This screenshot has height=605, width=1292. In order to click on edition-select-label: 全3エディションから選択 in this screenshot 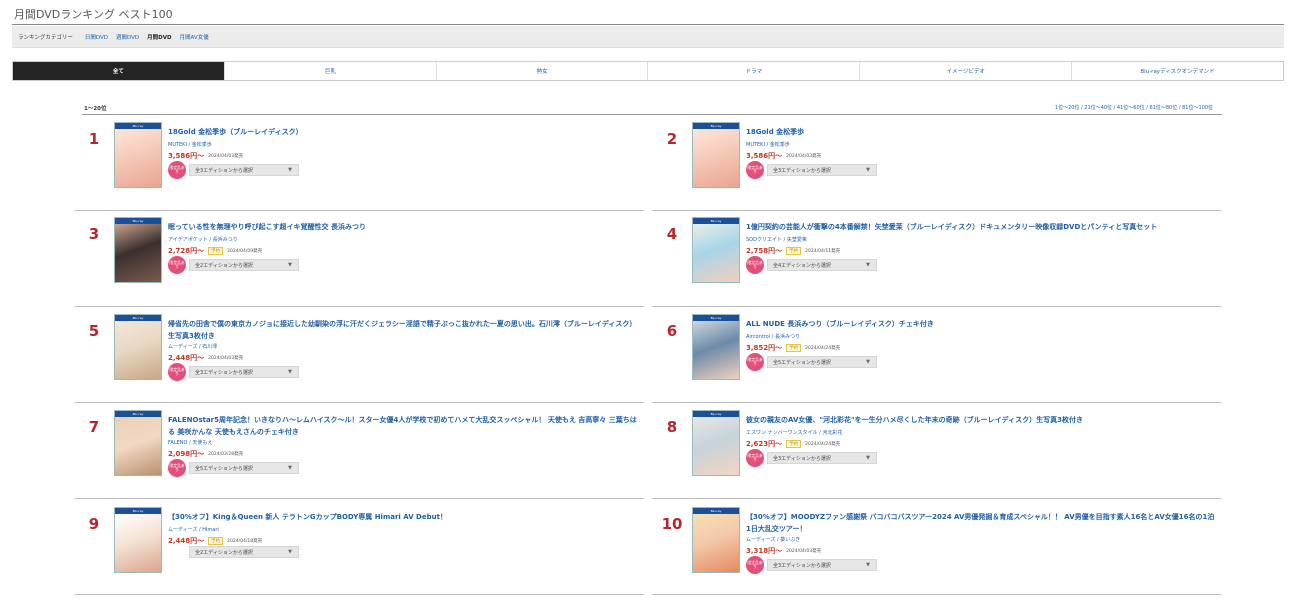, I will do `click(802, 565)`.